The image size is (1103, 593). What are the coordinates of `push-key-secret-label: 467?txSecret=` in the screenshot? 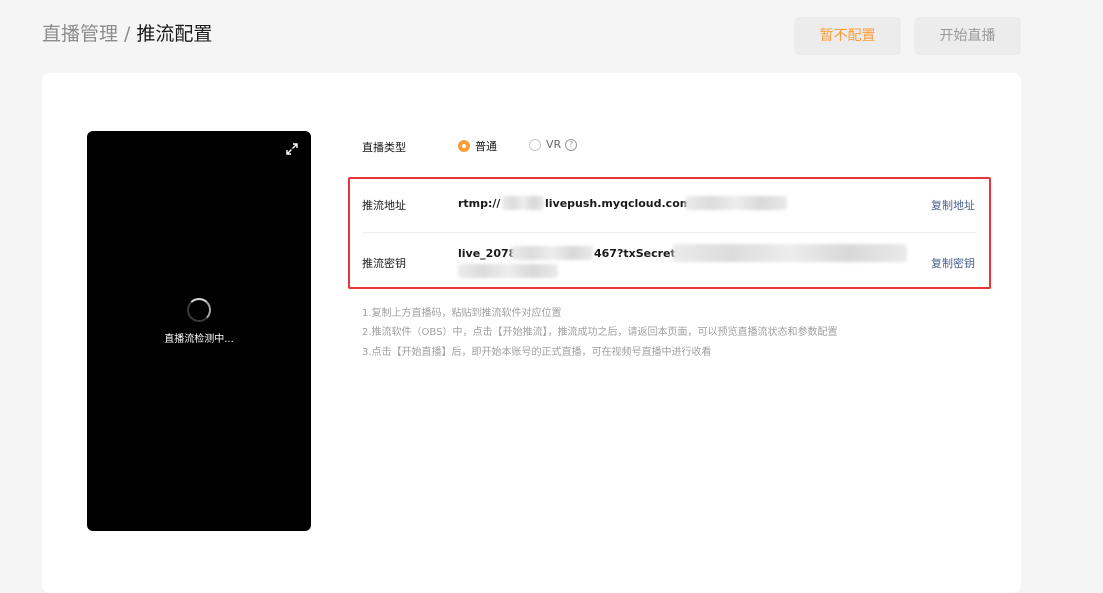 It's located at (639, 253).